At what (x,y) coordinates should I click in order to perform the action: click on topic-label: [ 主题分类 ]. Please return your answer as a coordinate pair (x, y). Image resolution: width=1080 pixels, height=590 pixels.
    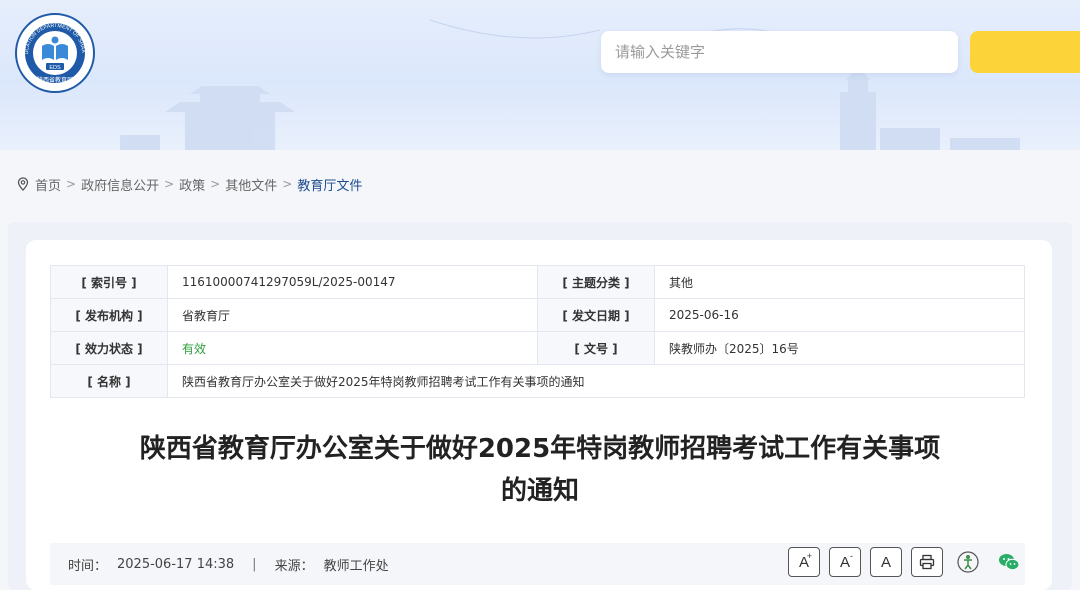
    Looking at the image, I should click on (596, 282).